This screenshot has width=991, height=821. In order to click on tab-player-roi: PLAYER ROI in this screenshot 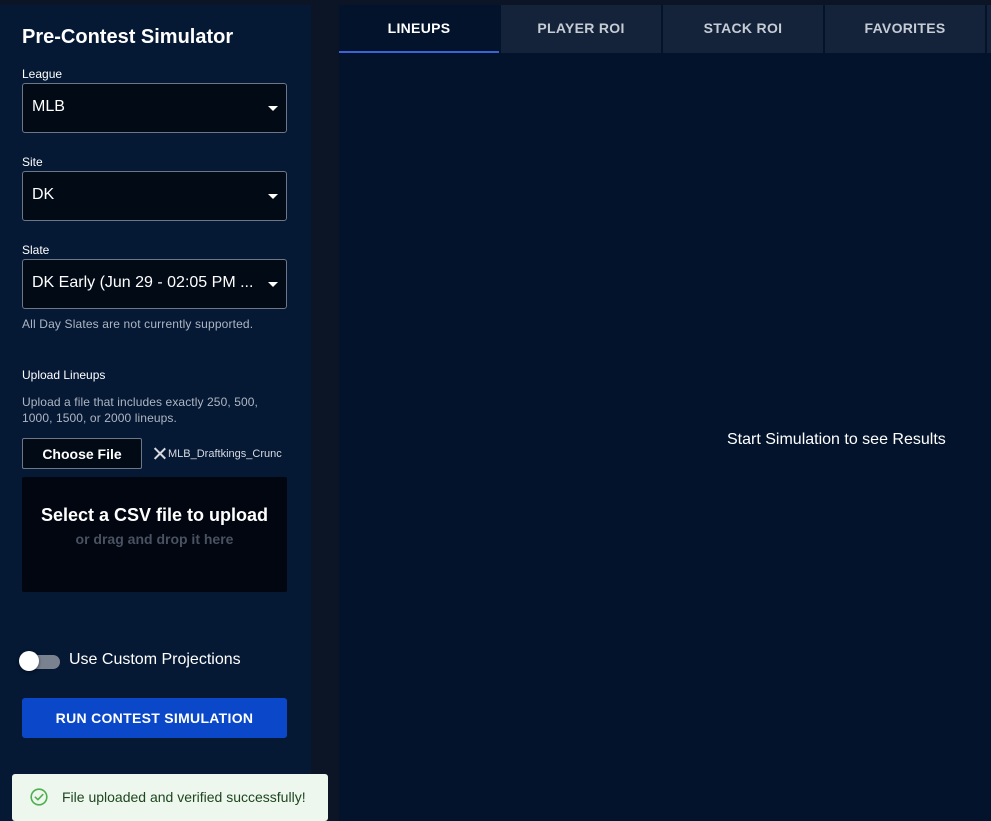, I will do `click(581, 29)`.